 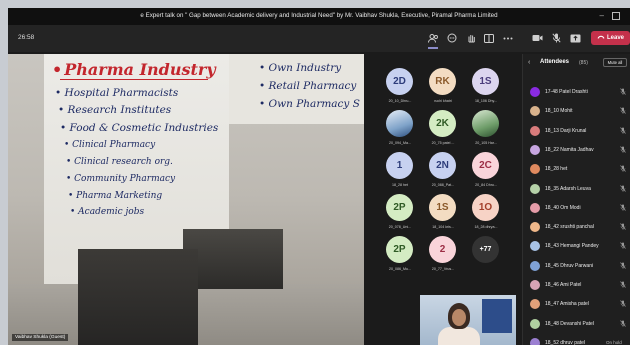 What do you see at coordinates (563, 207) in the screenshot?
I see `attendee-name: 18_40 Om Modi` at bounding box center [563, 207].